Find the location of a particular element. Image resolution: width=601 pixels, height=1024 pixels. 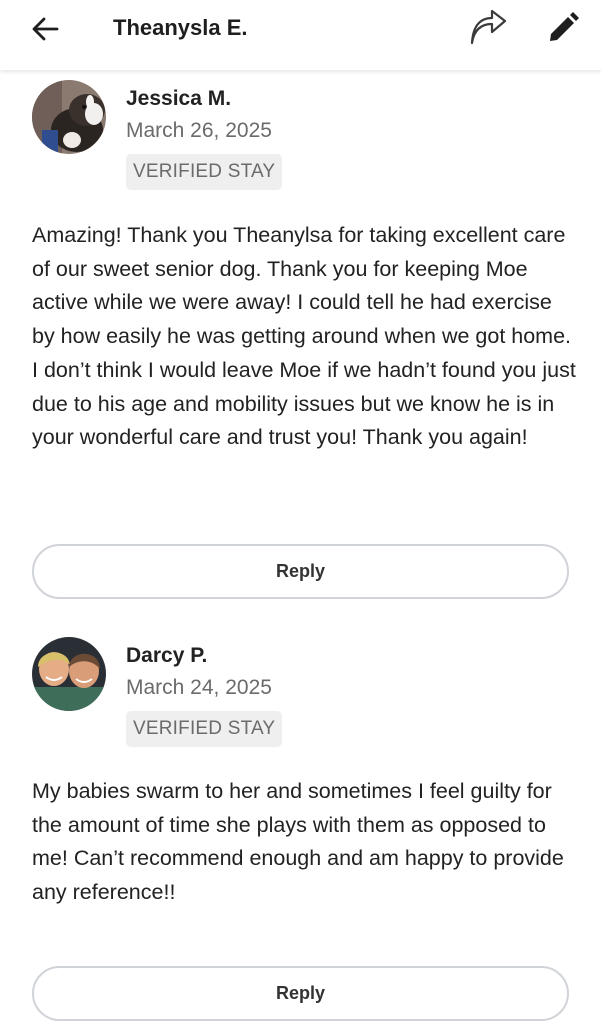

review-date: March 26, 2025 is located at coordinates (199, 130).